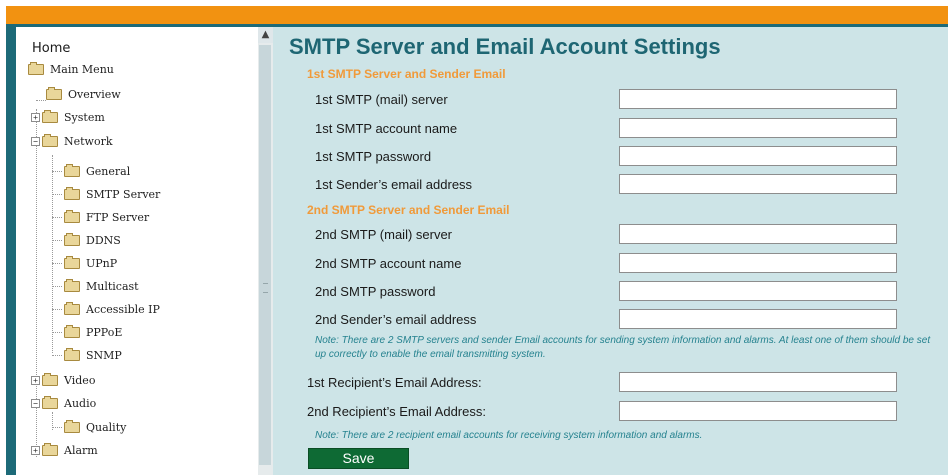  I want to click on field-label: 2nd Sender’s email address, so click(396, 319).